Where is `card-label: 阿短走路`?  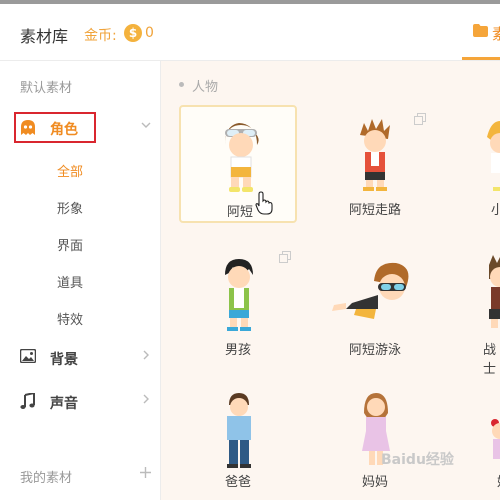
card-label: 阿短走路 is located at coordinates (374, 210).